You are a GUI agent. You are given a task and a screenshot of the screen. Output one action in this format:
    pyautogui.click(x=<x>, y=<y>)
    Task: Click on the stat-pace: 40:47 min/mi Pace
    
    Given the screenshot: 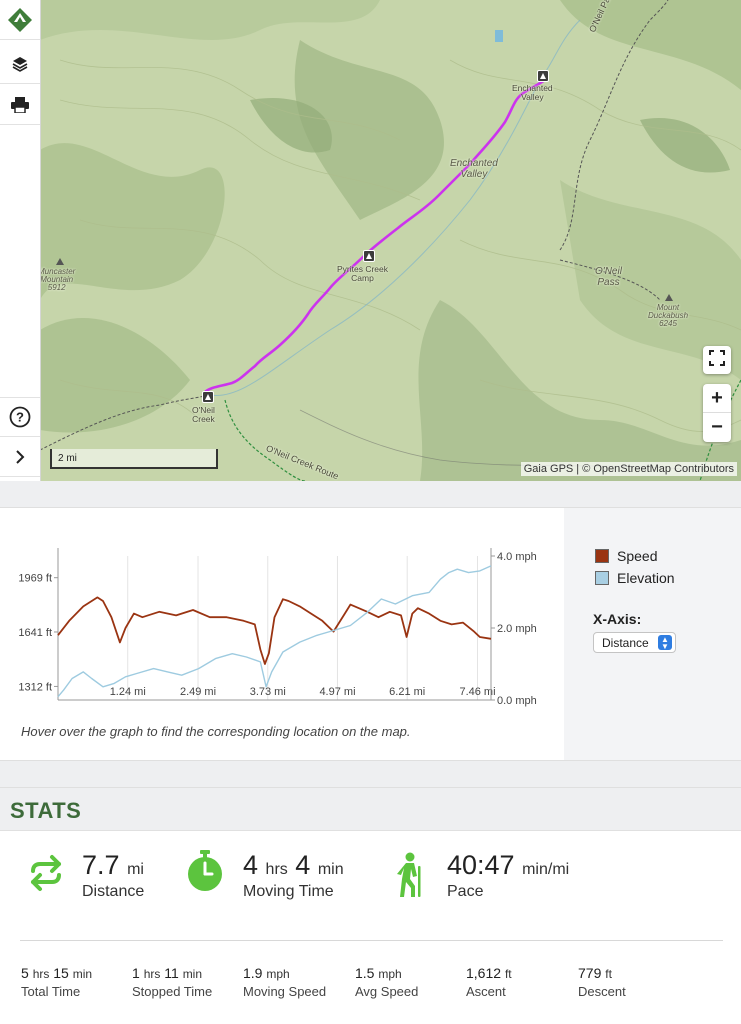 What is the action you would take?
    pyautogui.click(x=508, y=875)
    